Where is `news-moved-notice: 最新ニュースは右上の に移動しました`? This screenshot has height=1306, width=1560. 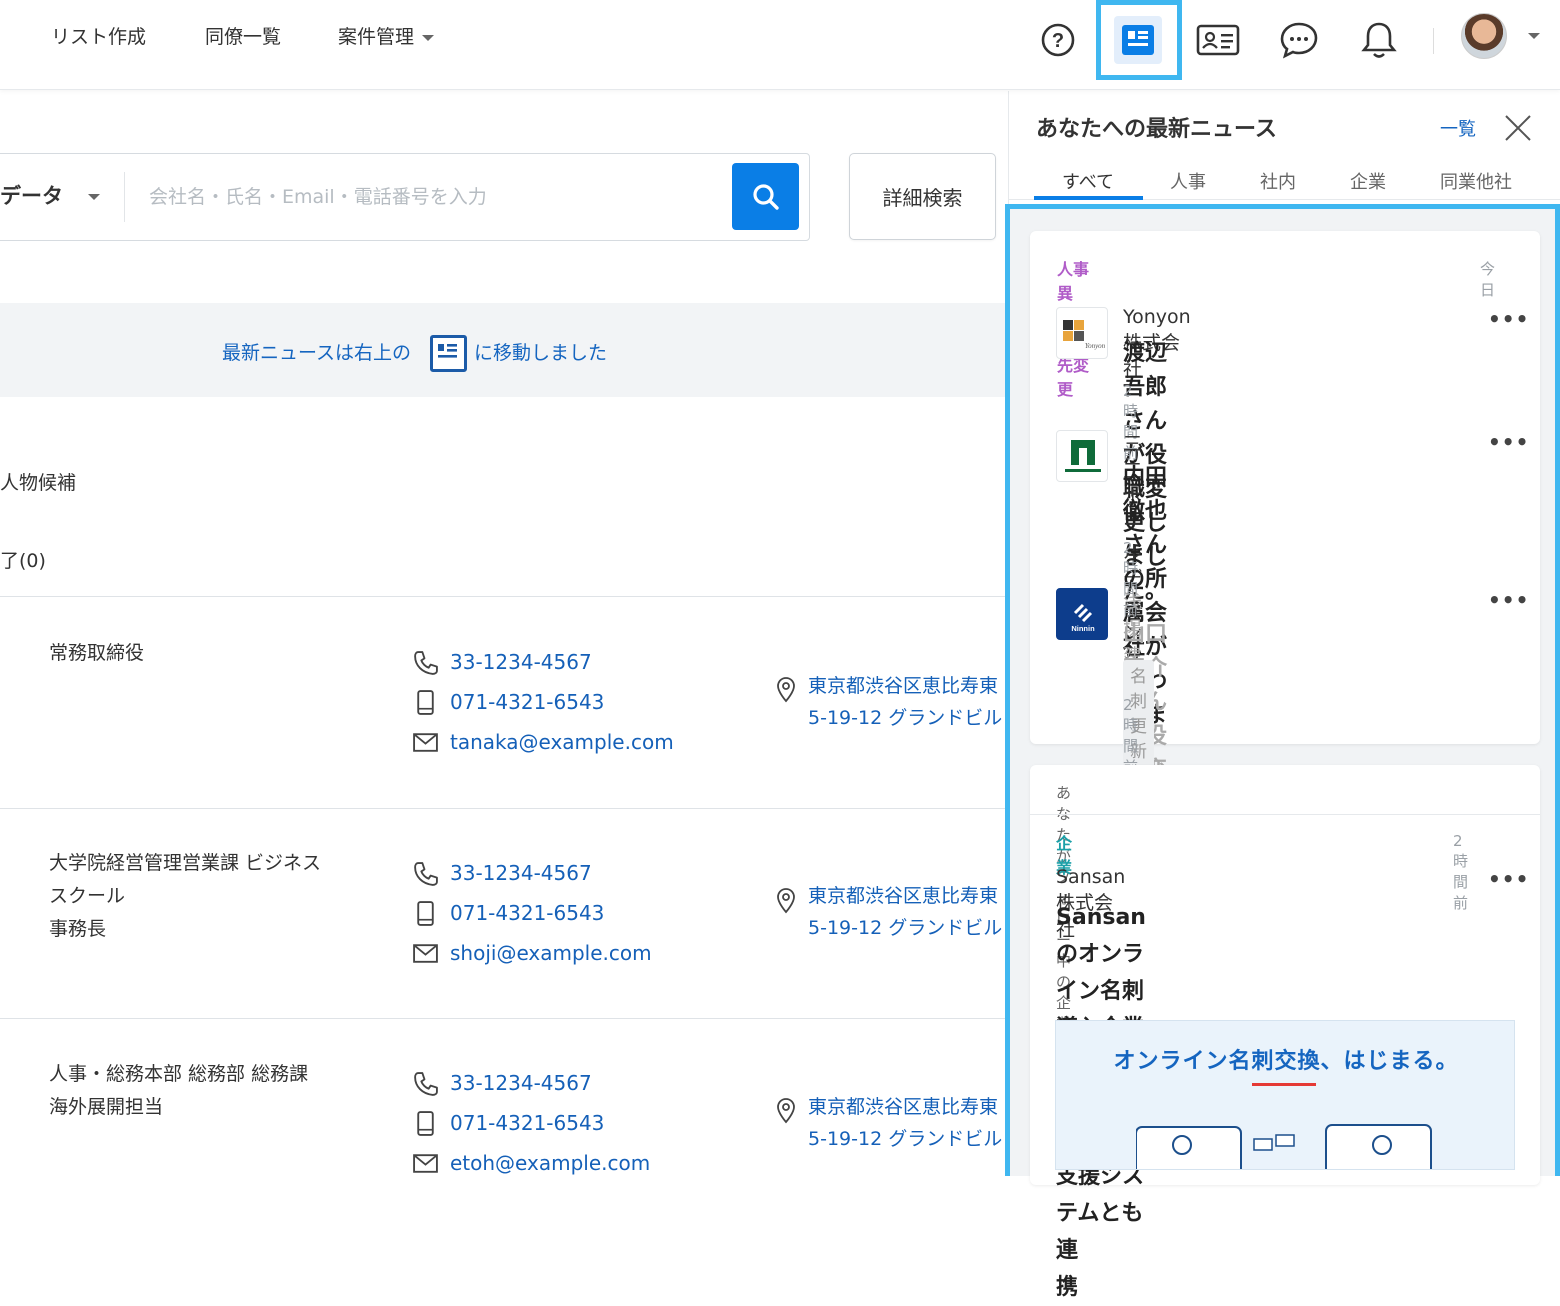
news-moved-notice: 最新ニュースは右上の に移動しました is located at coordinates (503, 350).